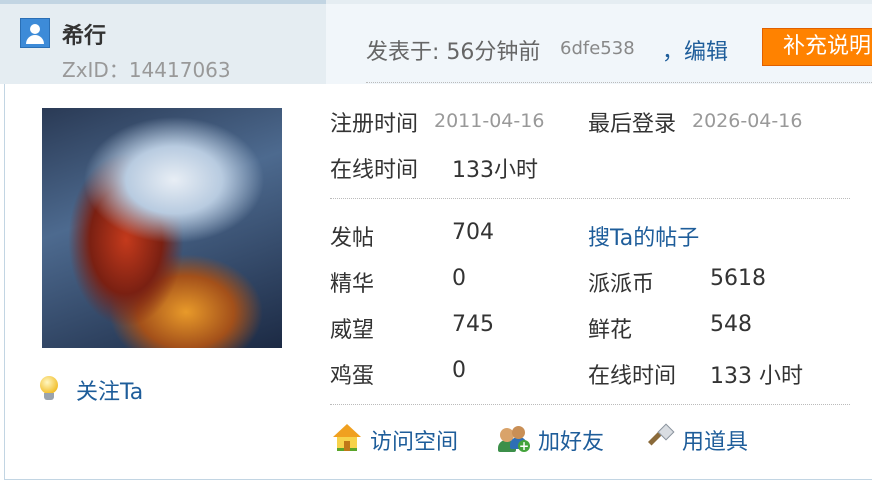  Describe the element at coordinates (489, 121) in the screenshot. I see `register-time-value: 2011-04-16` at that location.